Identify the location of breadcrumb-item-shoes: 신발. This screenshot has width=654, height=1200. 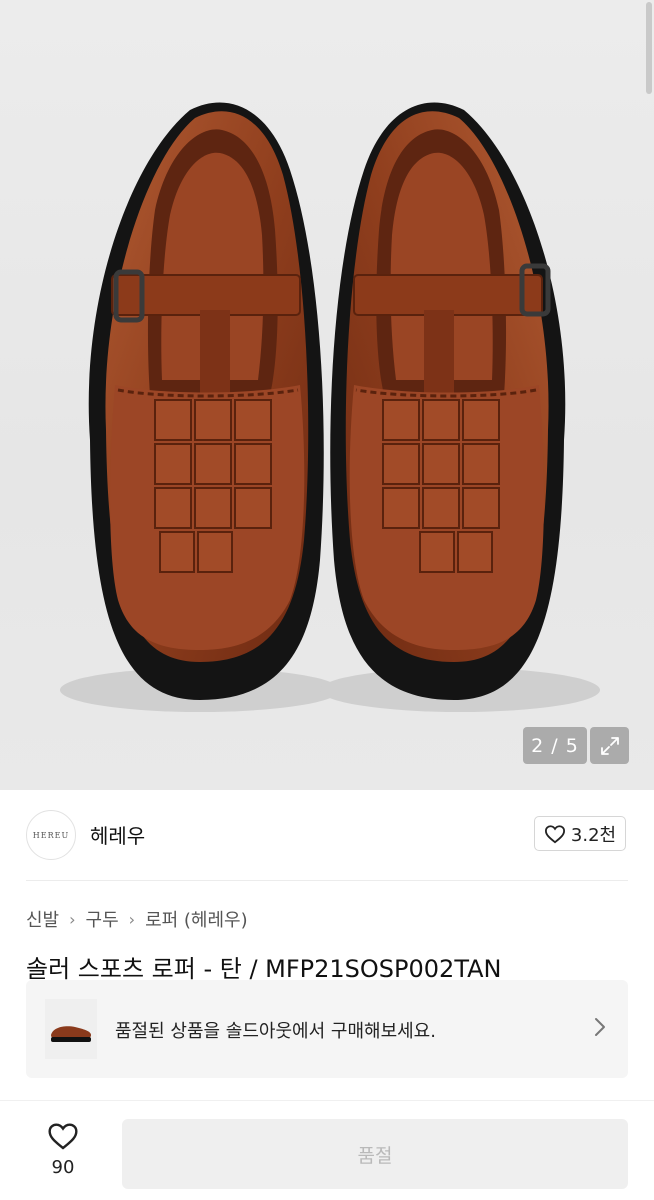
(42, 919).